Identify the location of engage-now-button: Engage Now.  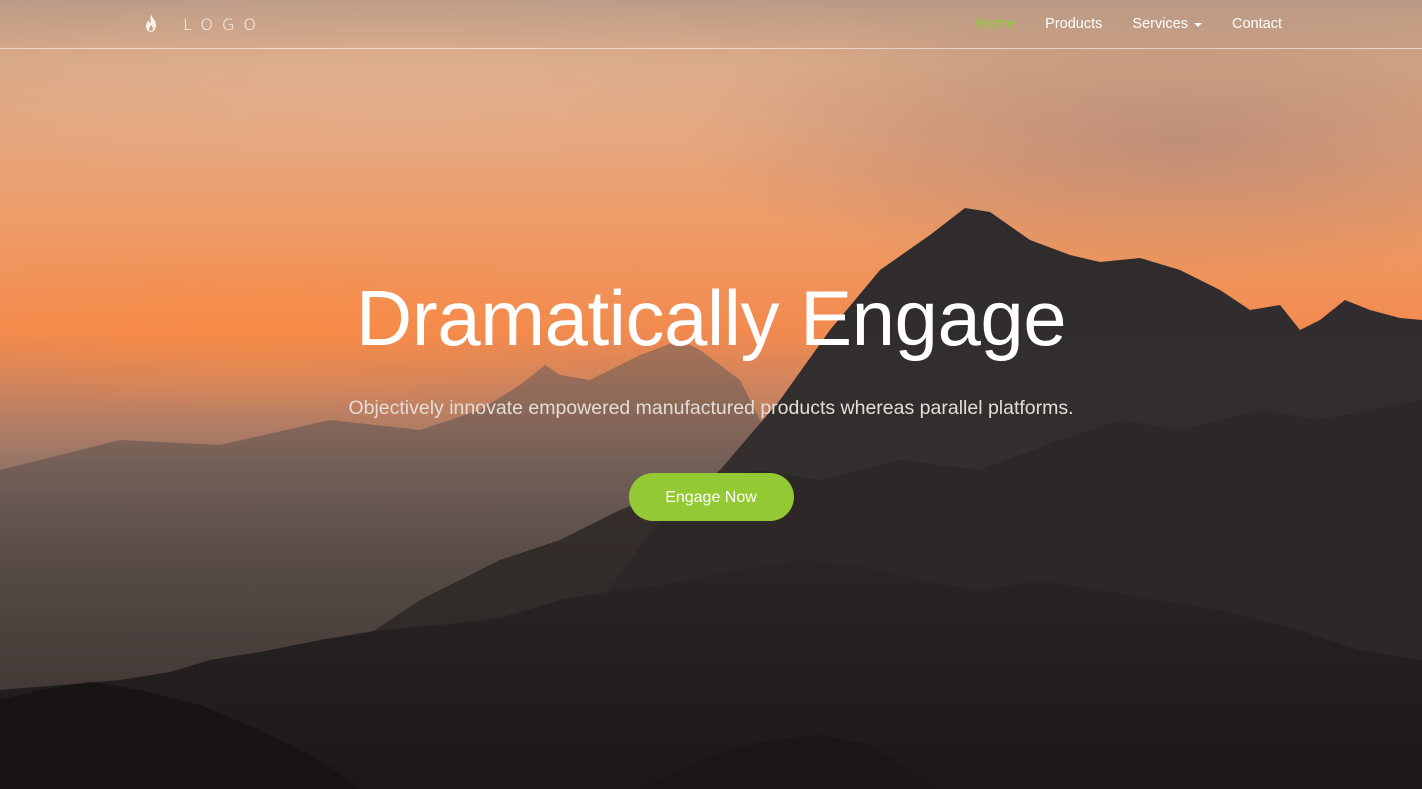
(711, 497).